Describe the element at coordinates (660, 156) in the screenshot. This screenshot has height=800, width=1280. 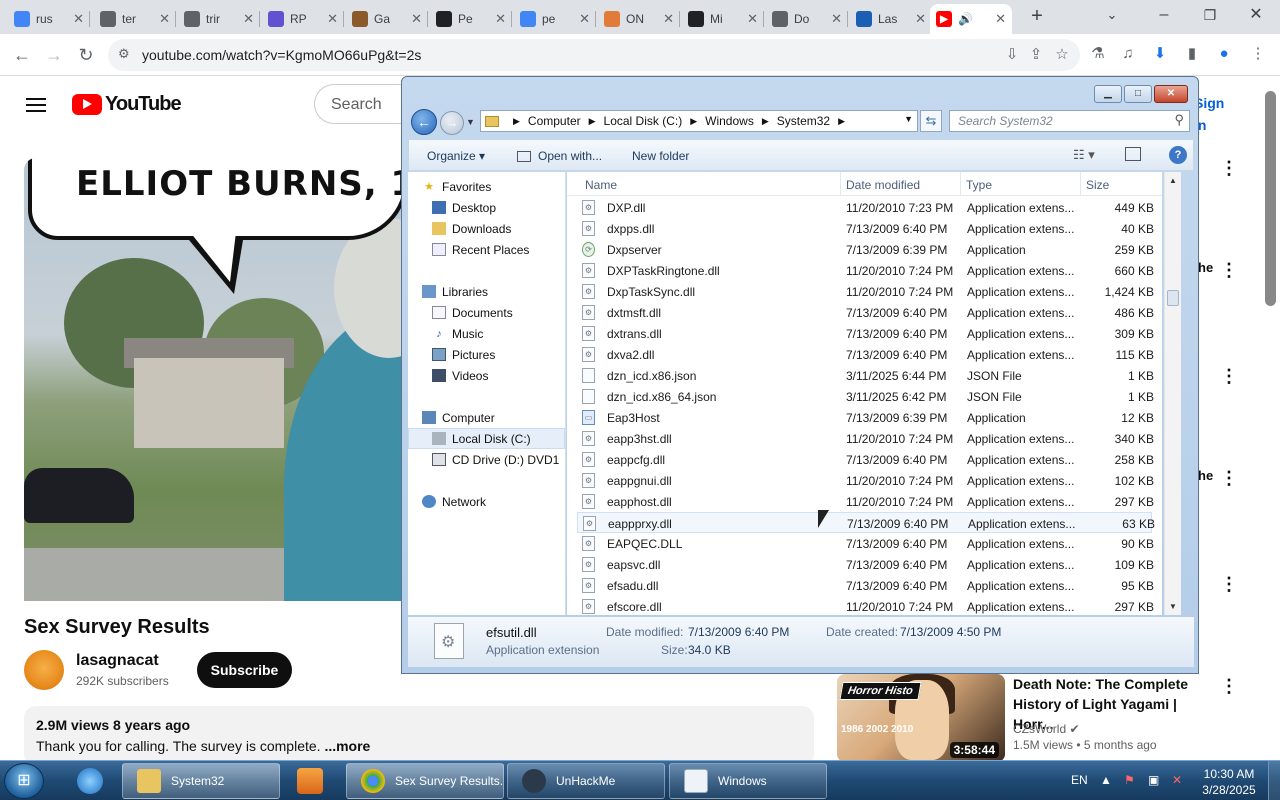
I see `new-folder-button: New folder` at that location.